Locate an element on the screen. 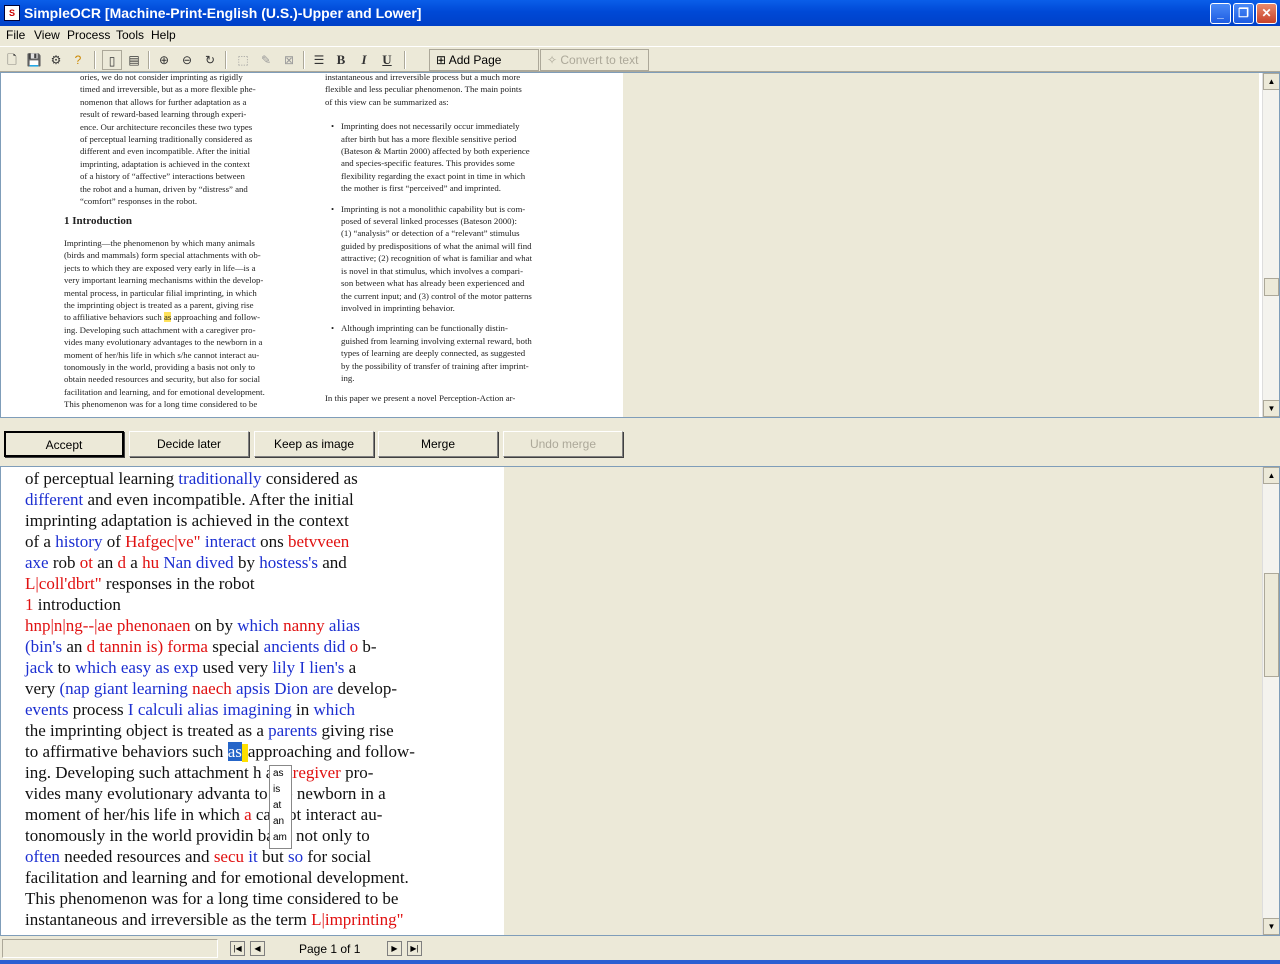 The height and width of the screenshot is (964, 1280). dictionary-word: history is located at coordinates (78, 541).